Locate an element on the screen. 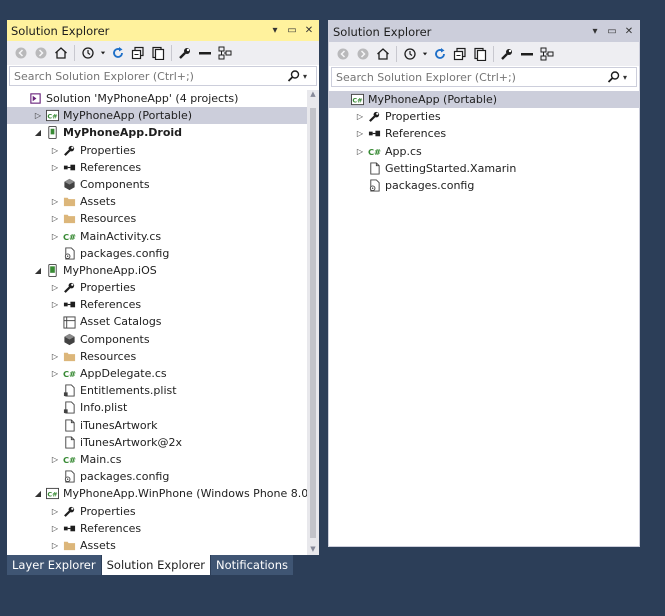  tree-item: ▷ C# AppDelegate.cs is located at coordinates (157, 373).